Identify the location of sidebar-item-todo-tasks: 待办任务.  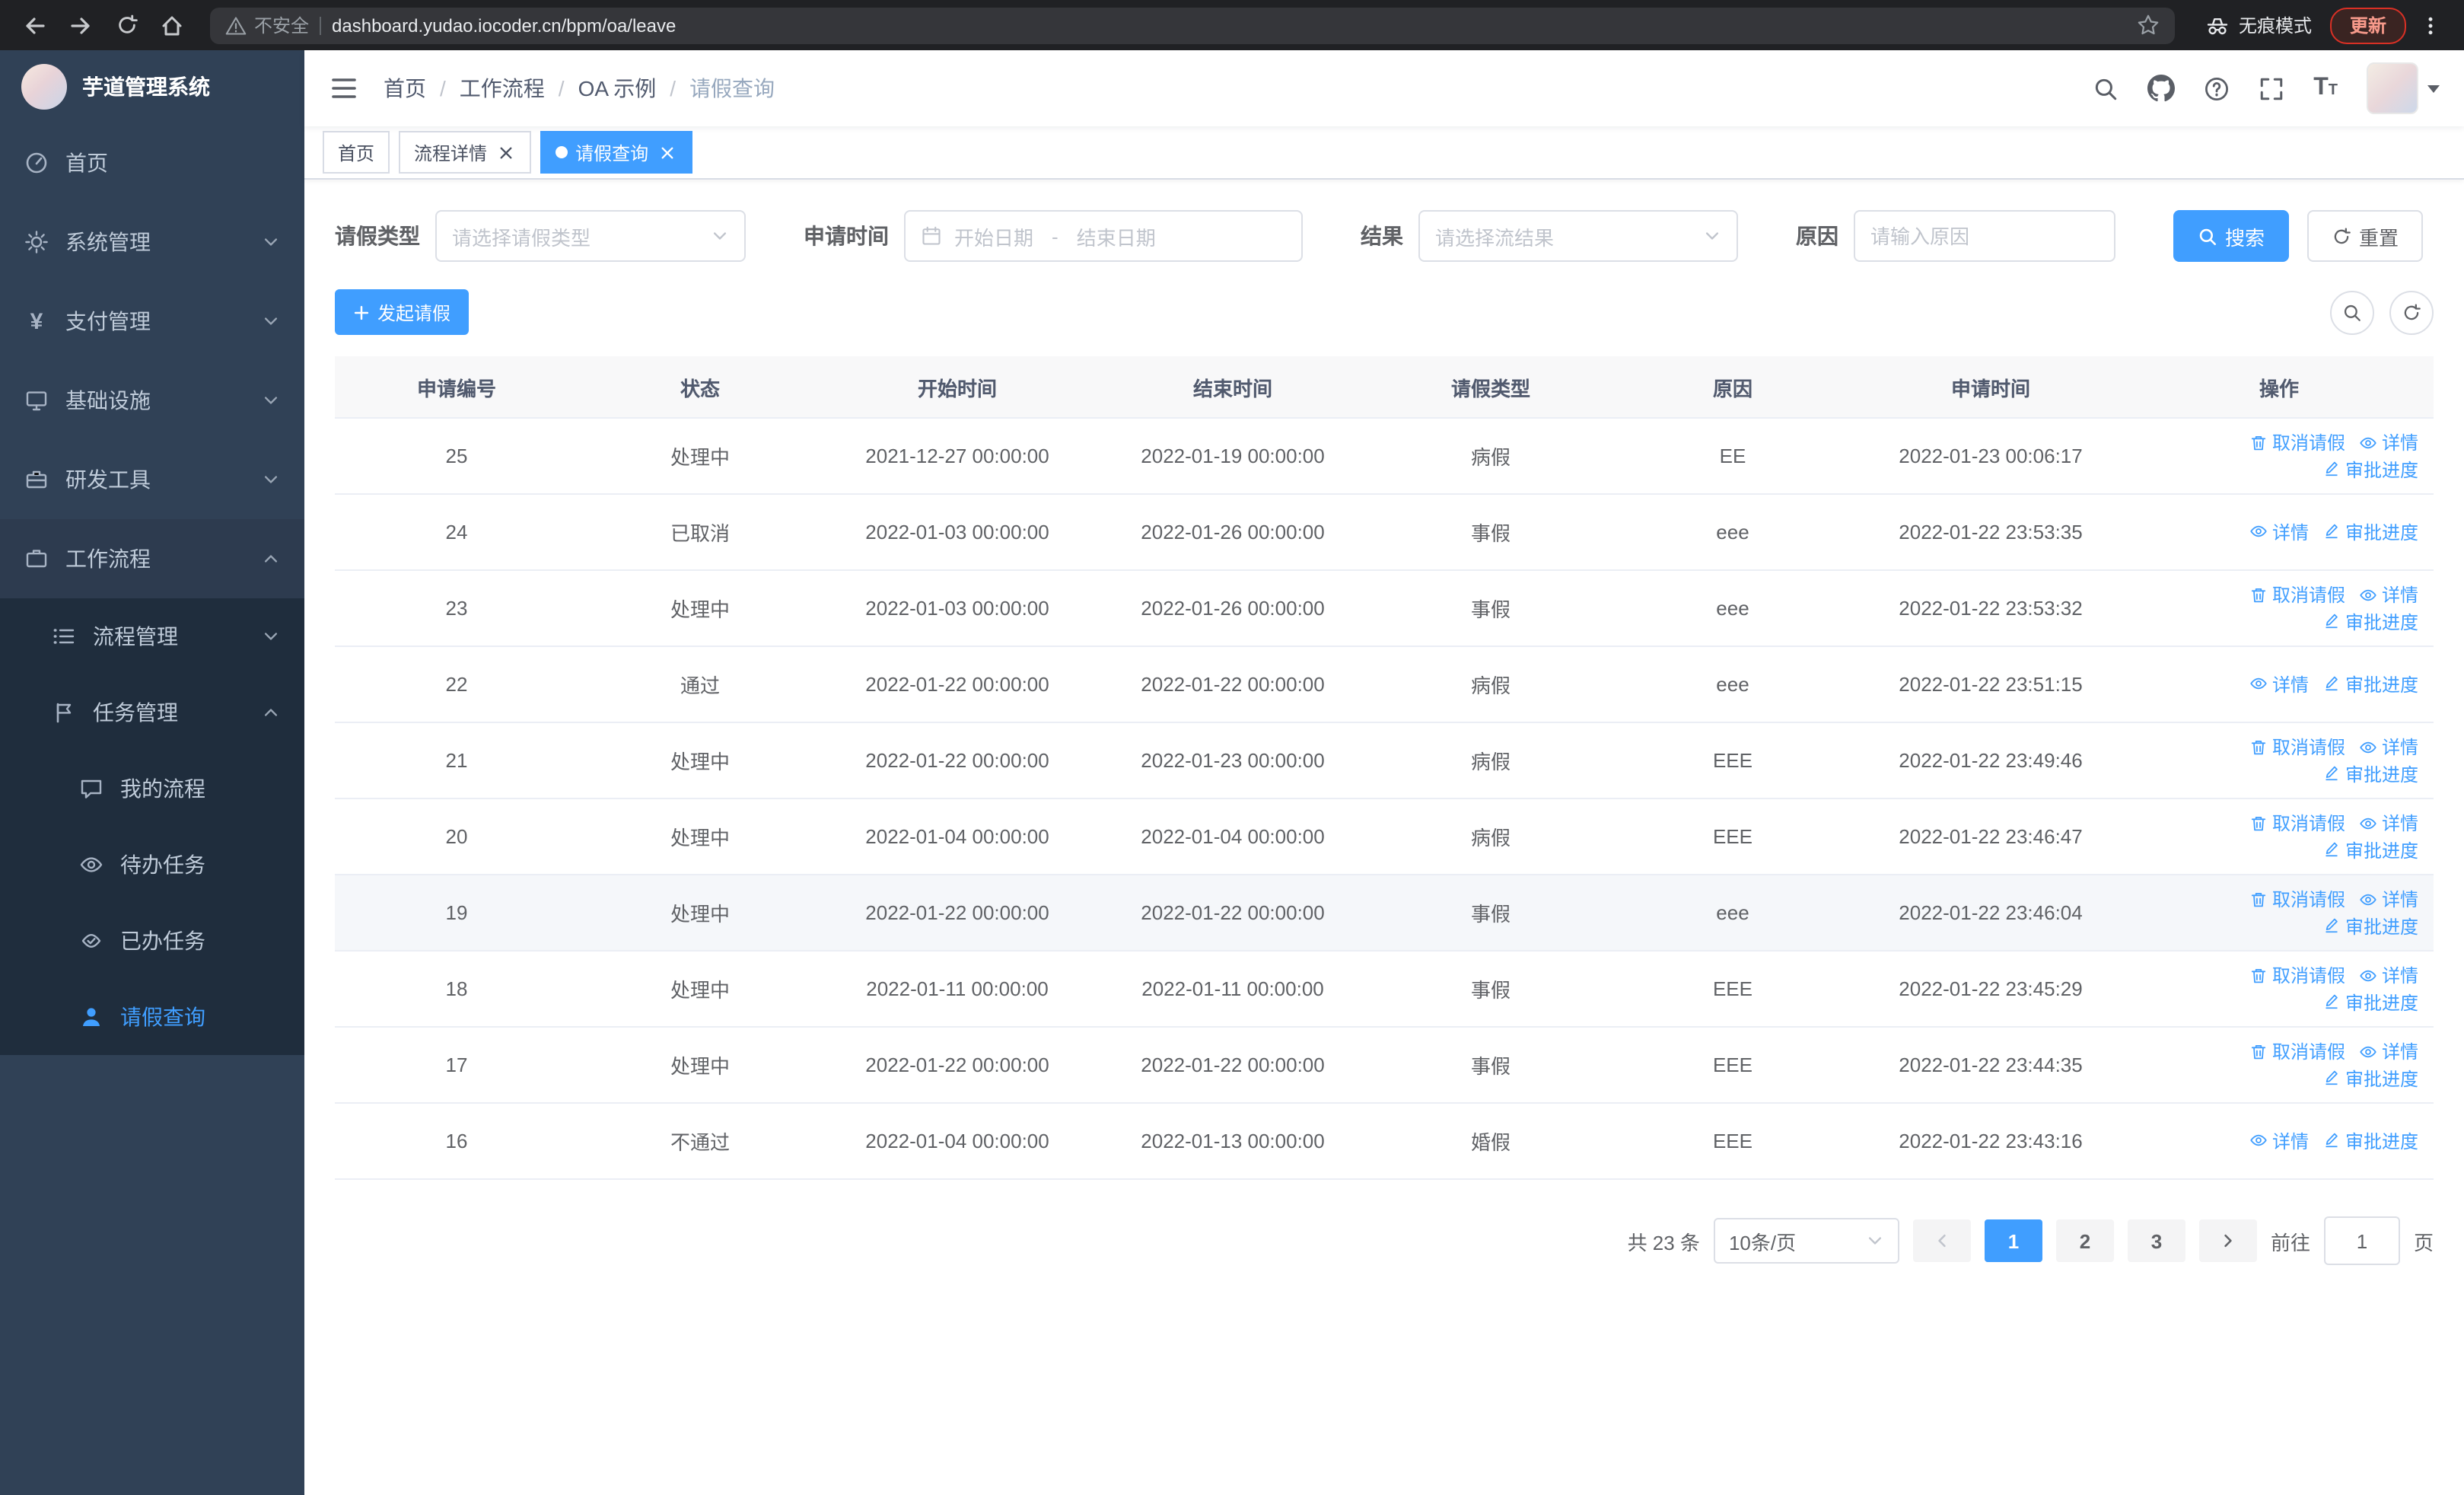
(152, 865).